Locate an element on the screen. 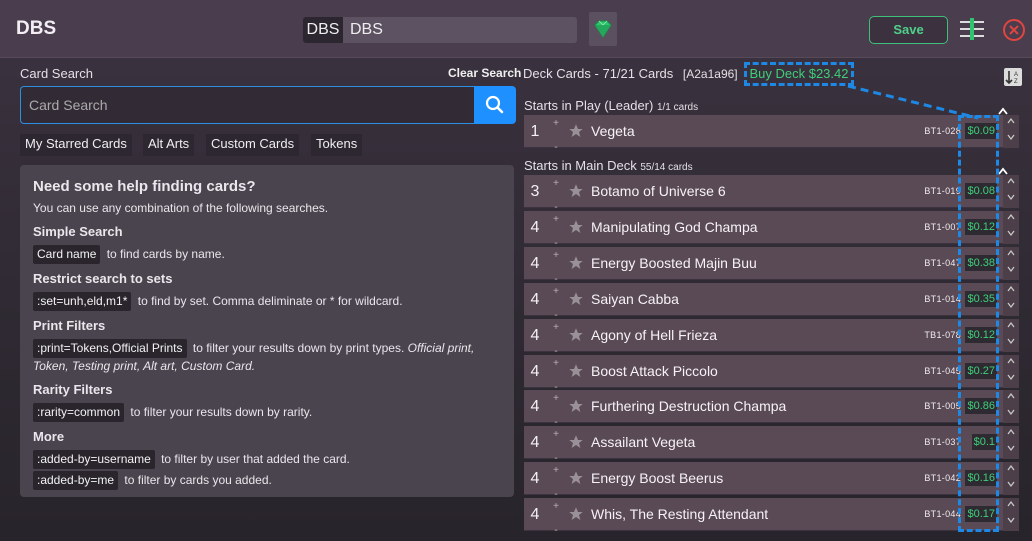 This screenshot has height=541, width=1032. deck-name-input: DBS is located at coordinates (460, 30).